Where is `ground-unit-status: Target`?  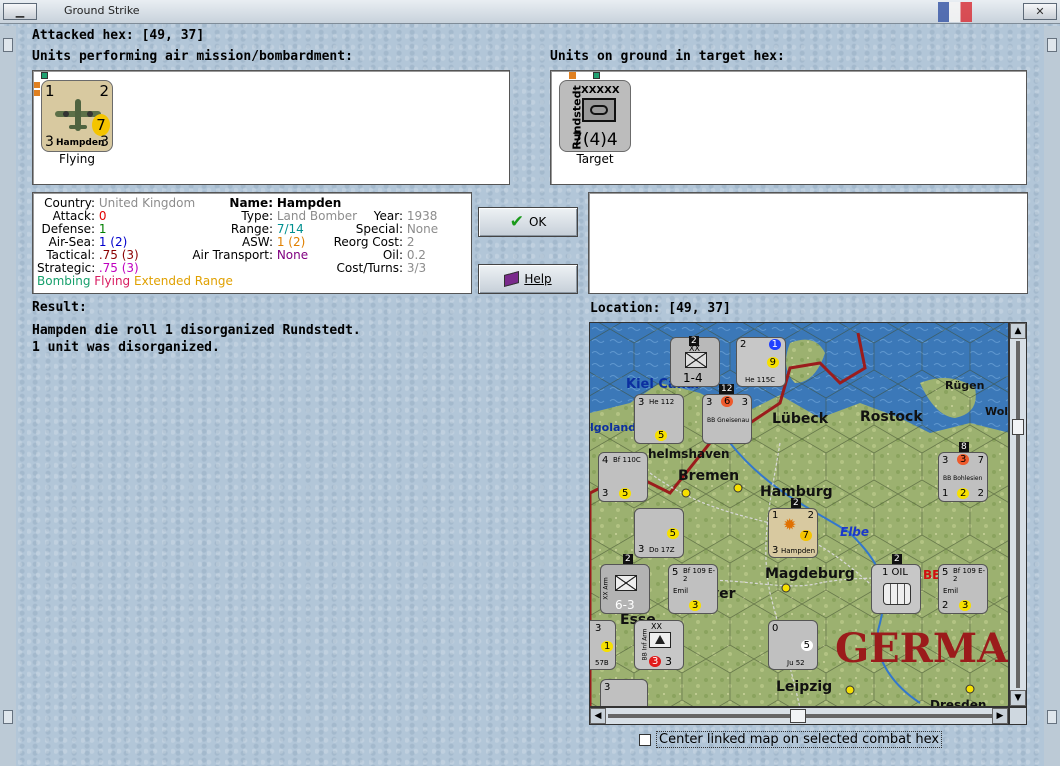 ground-unit-status: Target is located at coordinates (595, 159).